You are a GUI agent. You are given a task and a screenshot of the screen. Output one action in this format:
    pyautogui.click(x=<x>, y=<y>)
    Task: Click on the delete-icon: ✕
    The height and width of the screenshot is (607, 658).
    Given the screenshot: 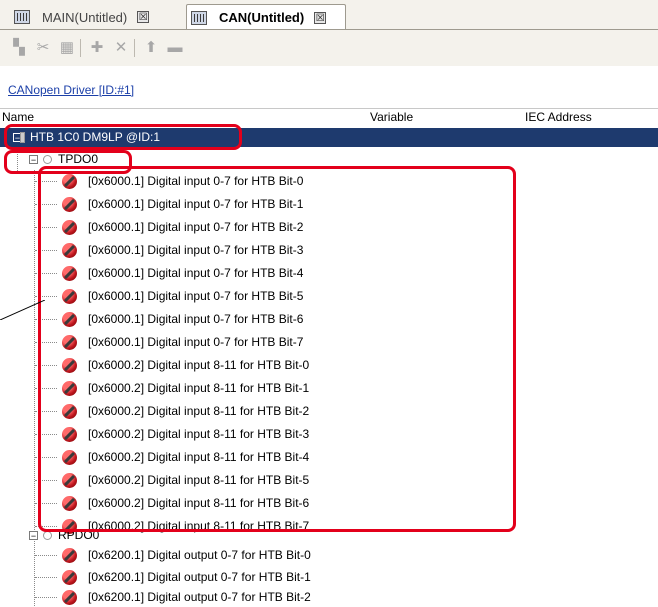 What is the action you would take?
    pyautogui.click(x=121, y=48)
    